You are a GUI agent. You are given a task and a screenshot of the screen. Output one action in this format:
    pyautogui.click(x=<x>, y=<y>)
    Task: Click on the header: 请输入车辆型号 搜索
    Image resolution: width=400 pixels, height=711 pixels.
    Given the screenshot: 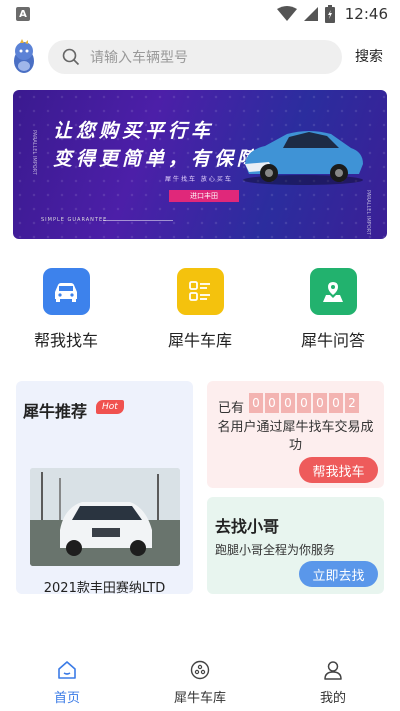 What is the action you would take?
    pyautogui.click(x=200, y=57)
    